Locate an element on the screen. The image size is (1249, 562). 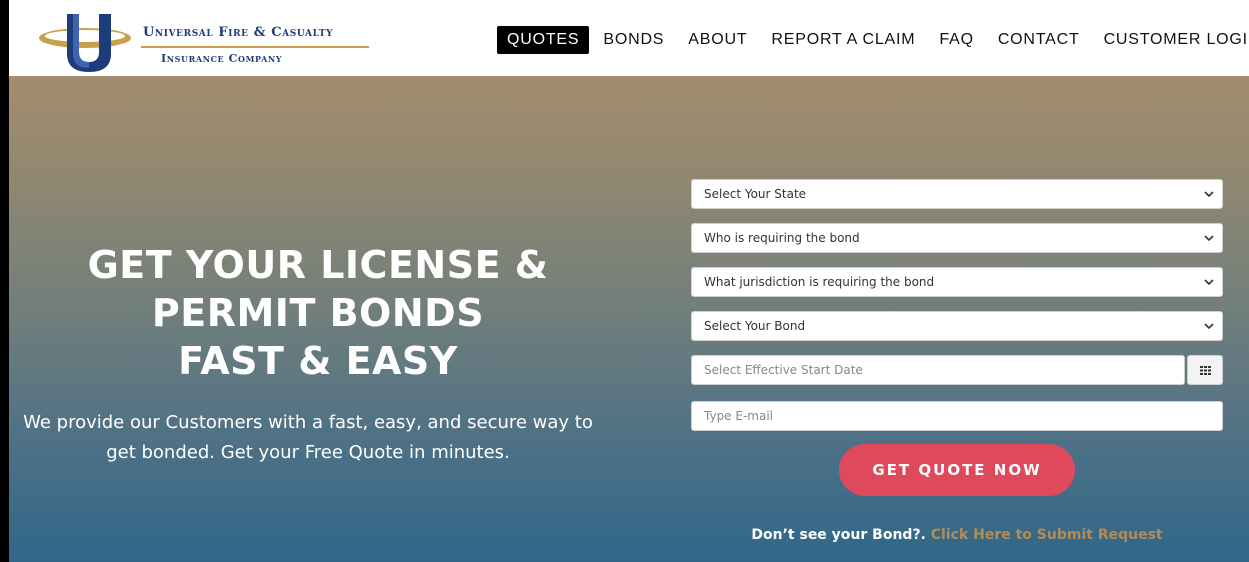
bond-select: Select Your Bond is located at coordinates (957, 326).